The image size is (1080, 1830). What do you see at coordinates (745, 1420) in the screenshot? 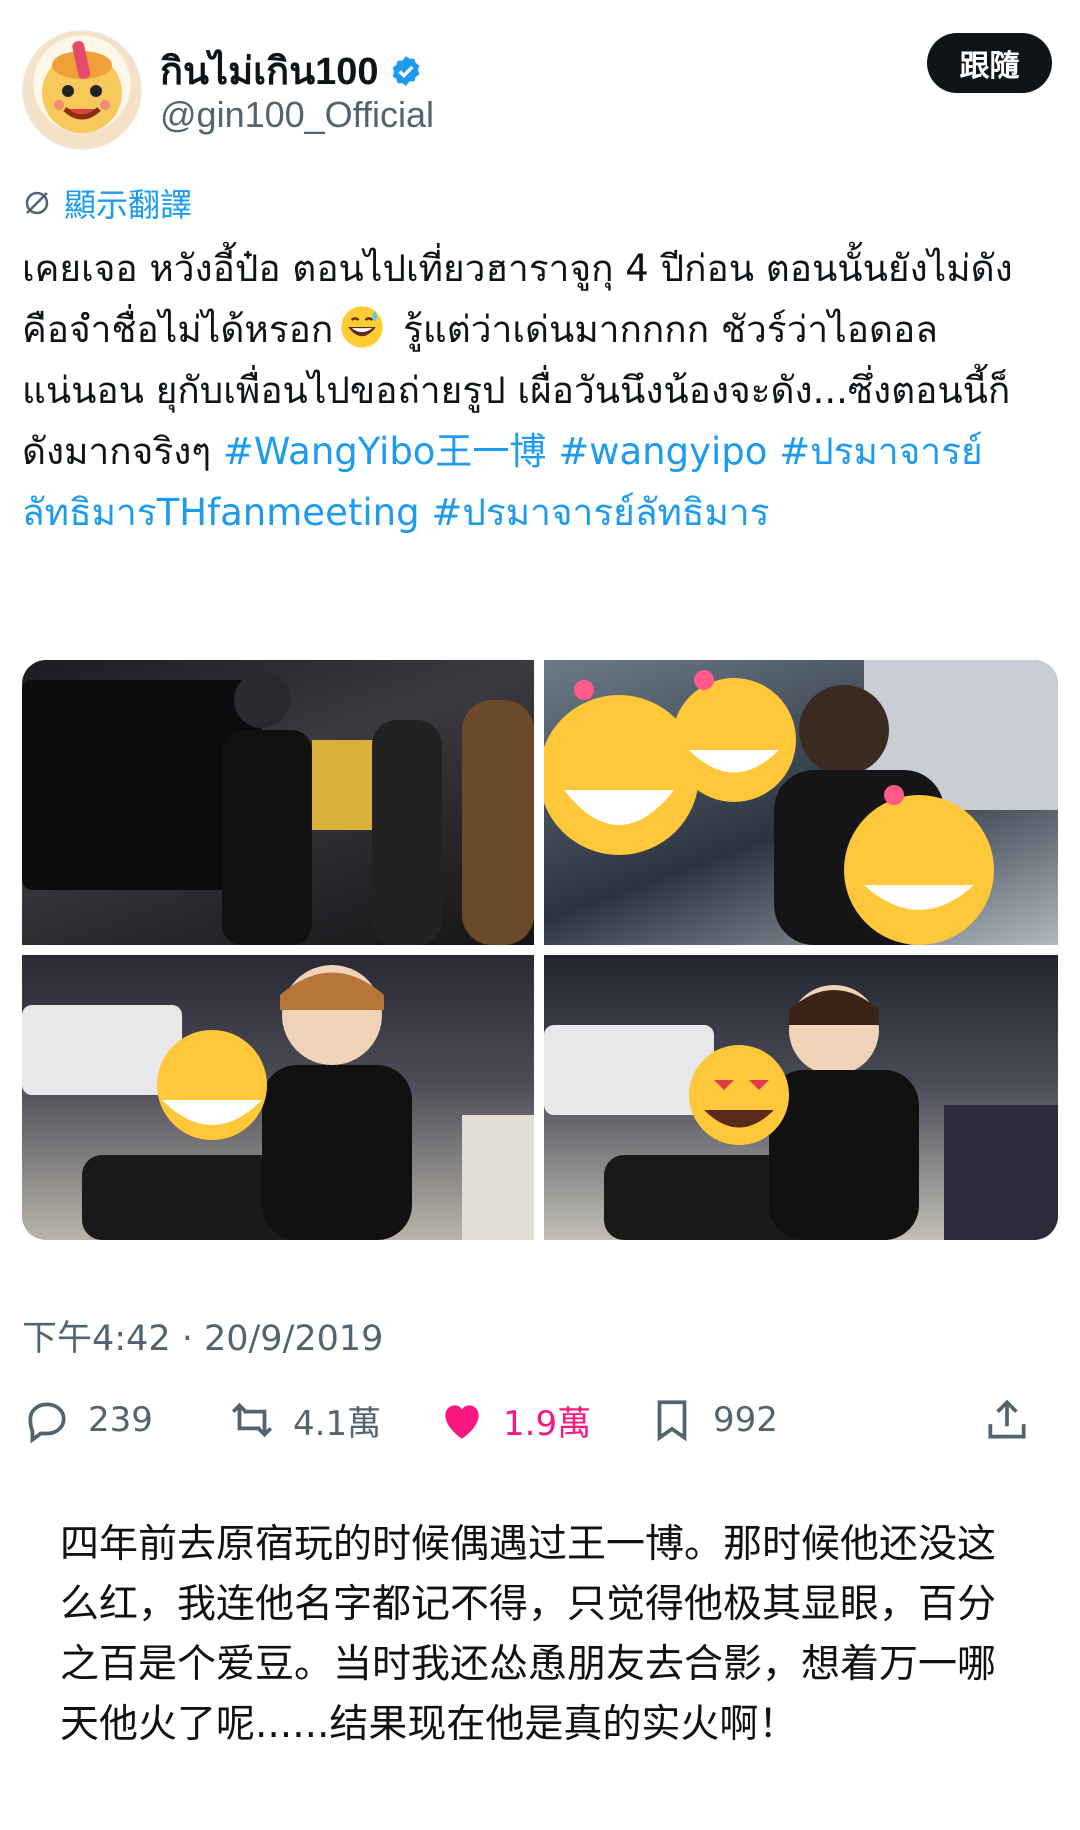
I see `bookmark-count: 992` at bounding box center [745, 1420].